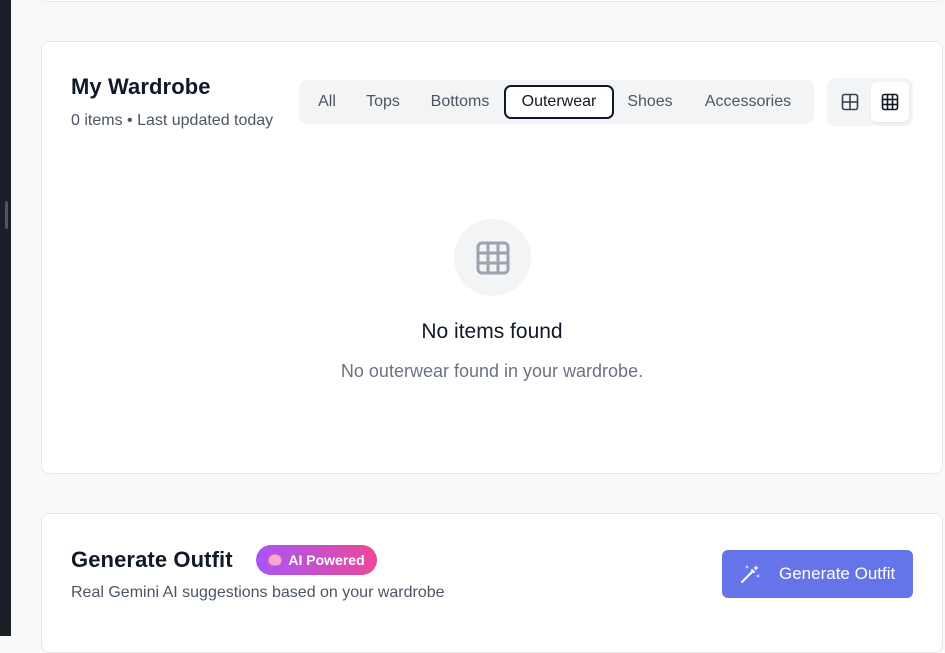 This screenshot has width=945, height=653. I want to click on empty-state-title: No items found, so click(492, 331).